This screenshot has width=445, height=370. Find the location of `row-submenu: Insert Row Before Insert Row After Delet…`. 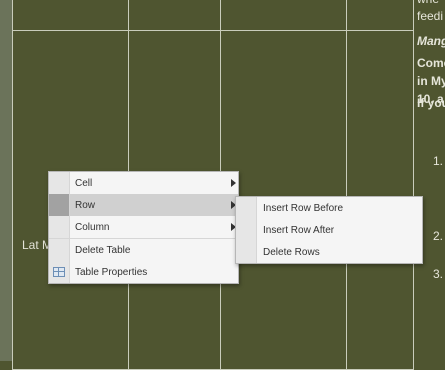

row-submenu: Insert Row Before Insert Row After Delet… is located at coordinates (329, 230).